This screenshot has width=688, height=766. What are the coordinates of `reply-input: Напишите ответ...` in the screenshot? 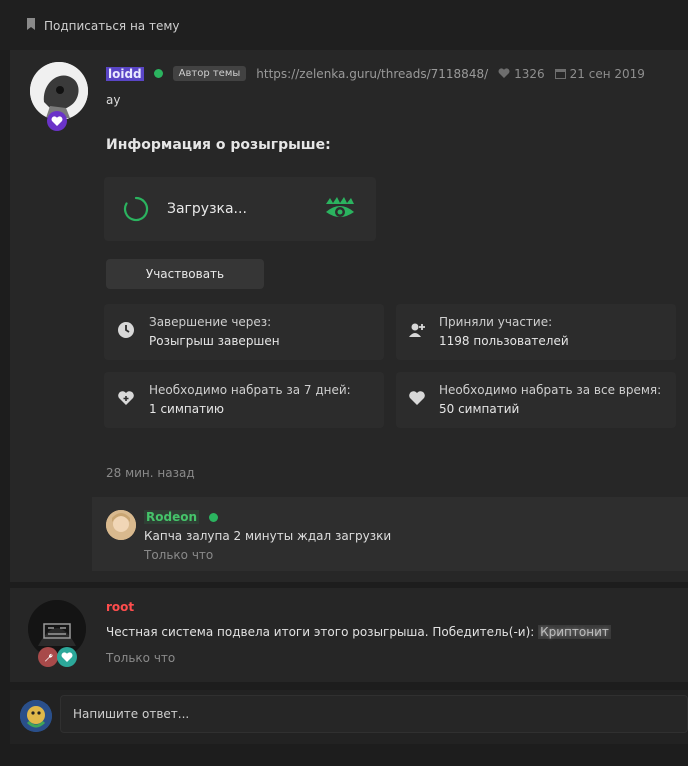 It's located at (374, 714).